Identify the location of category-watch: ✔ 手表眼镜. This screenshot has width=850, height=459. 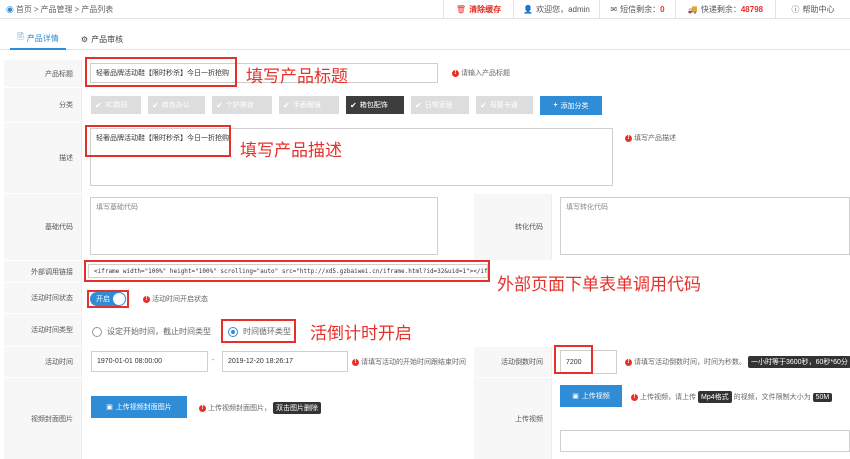
(309, 105).